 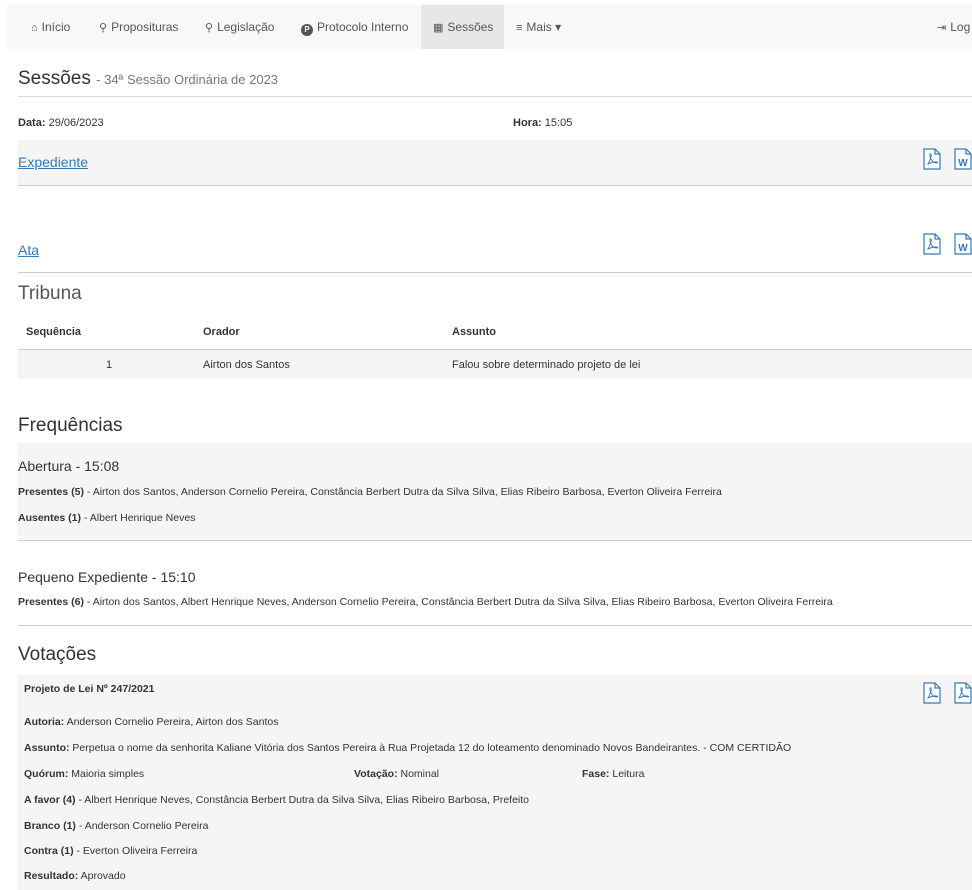 What do you see at coordinates (56, 27) in the screenshot?
I see `nav-label: Início` at bounding box center [56, 27].